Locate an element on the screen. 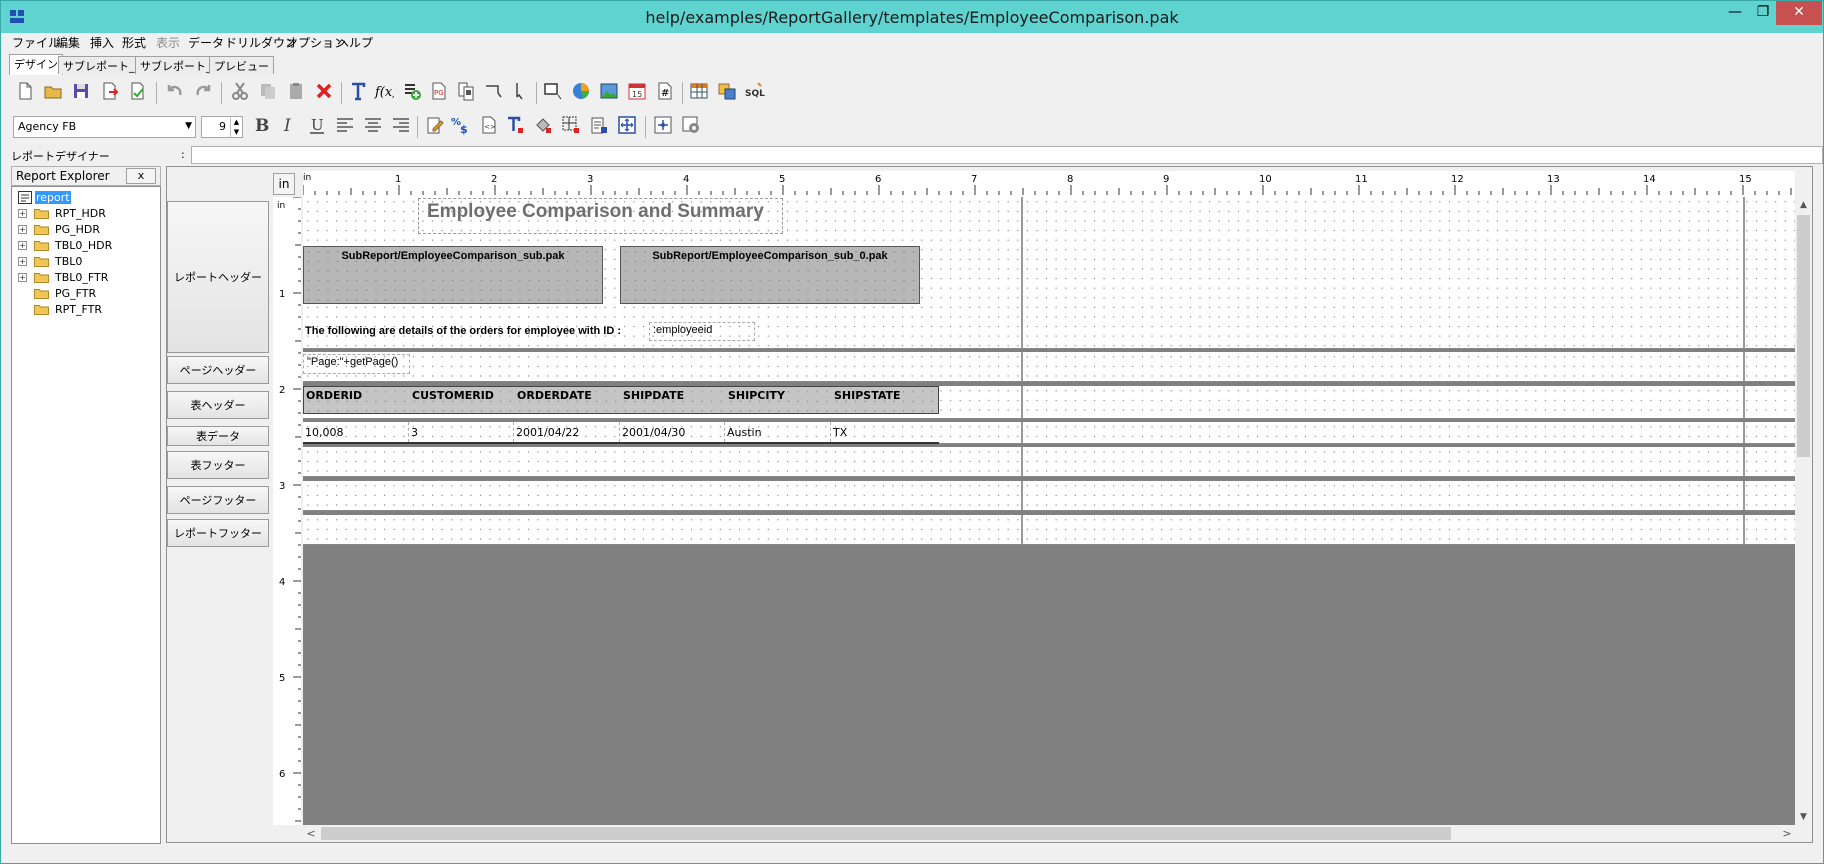 This screenshot has width=1824, height=864. band-table-header: 表ヘッダー is located at coordinates (218, 405).